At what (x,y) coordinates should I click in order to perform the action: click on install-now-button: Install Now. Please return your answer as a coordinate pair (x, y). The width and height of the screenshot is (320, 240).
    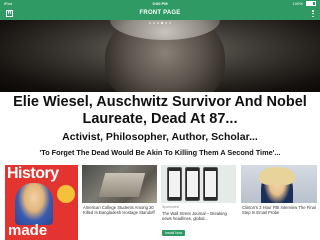
    Looking at the image, I should click on (174, 233).